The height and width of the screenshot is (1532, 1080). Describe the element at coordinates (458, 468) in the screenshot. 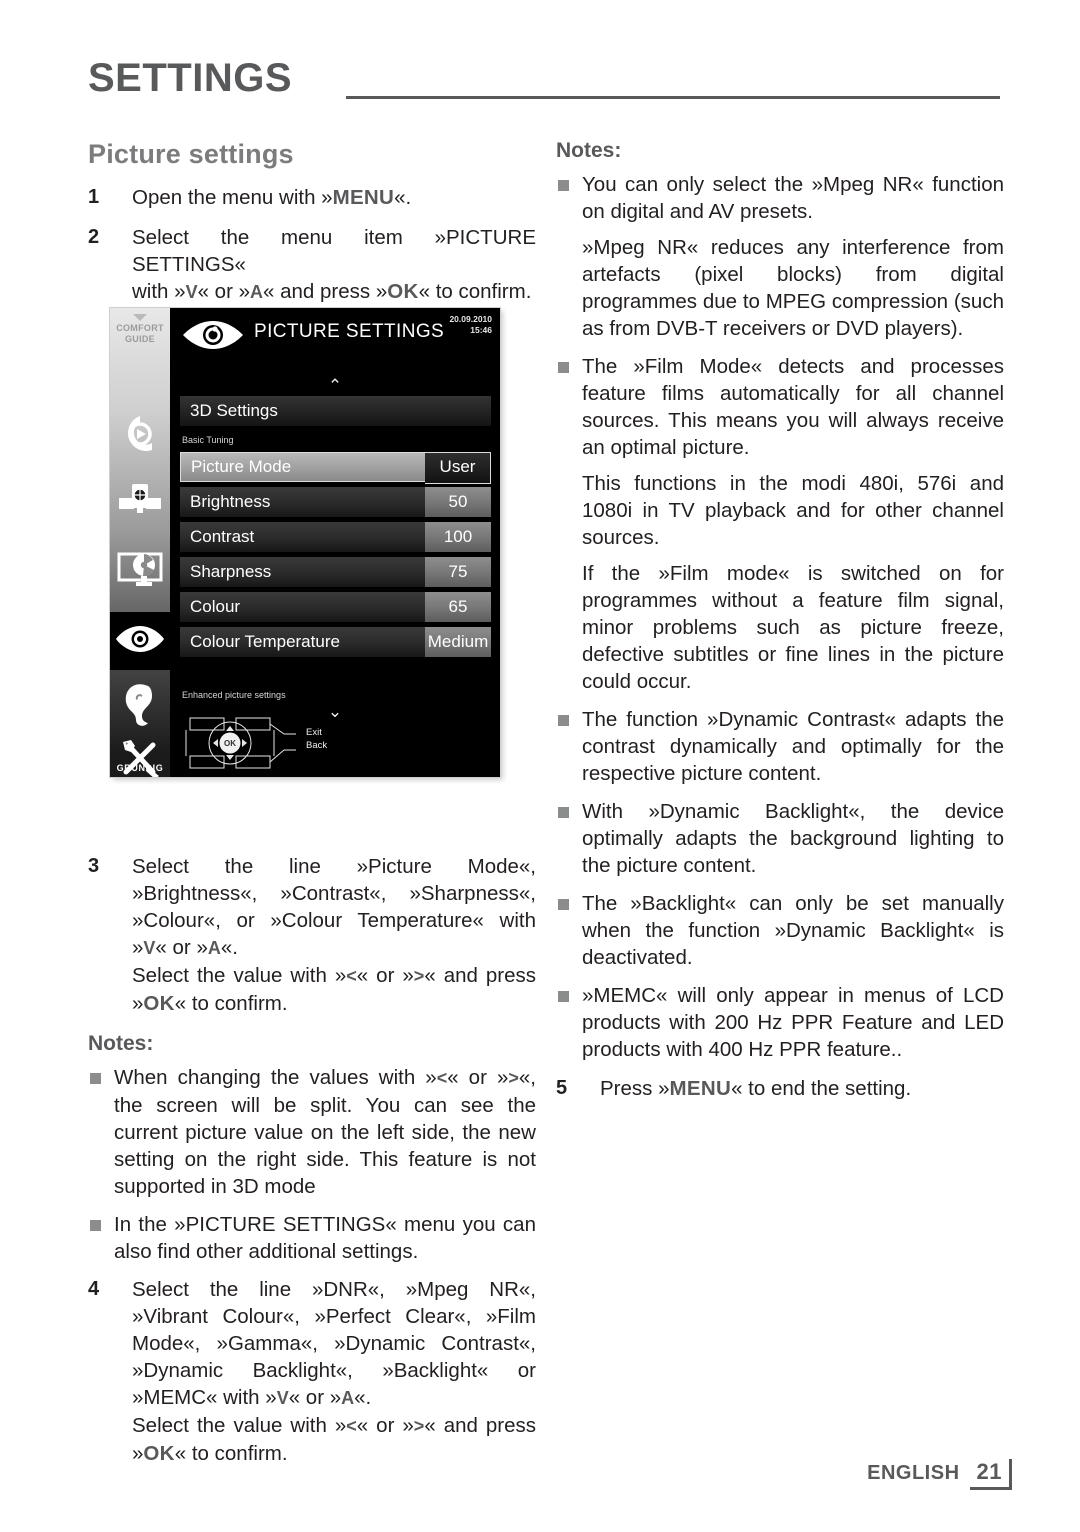

I see `menu-row-value: User` at that location.